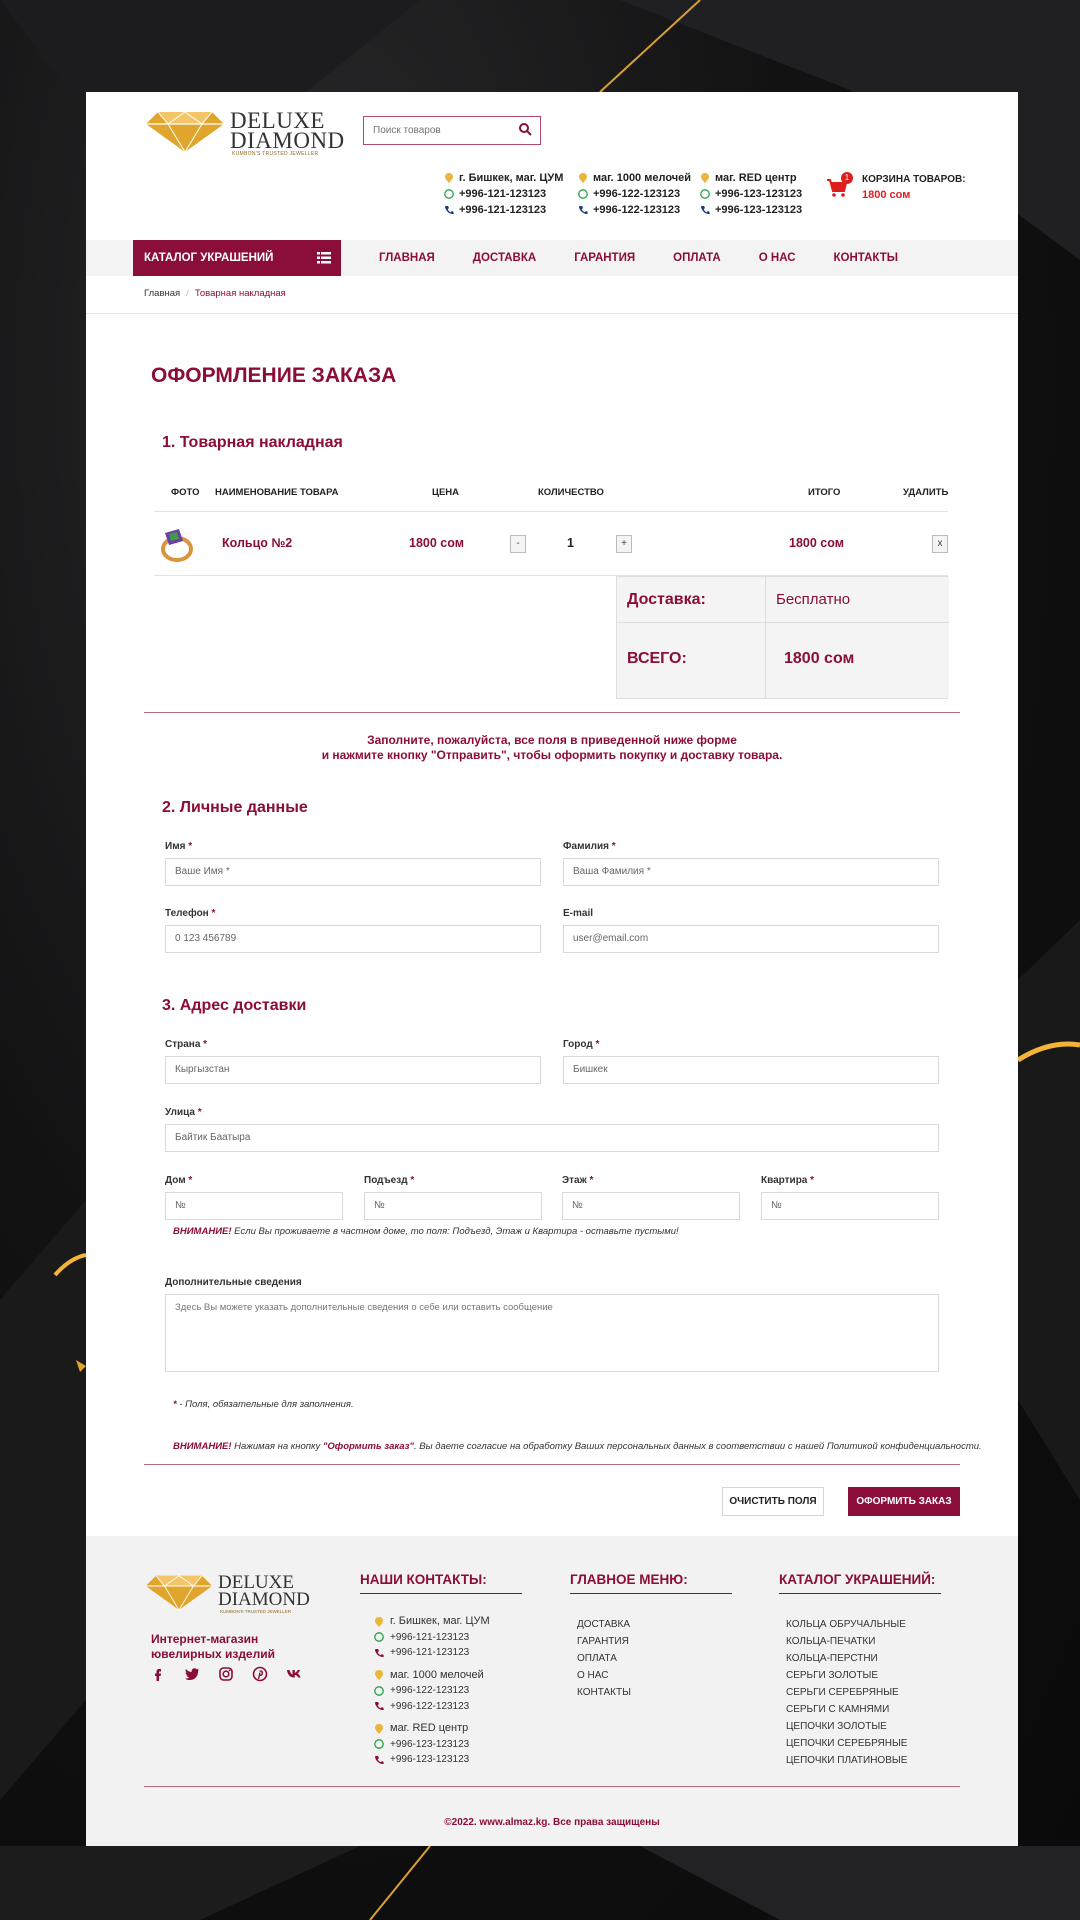 Image resolution: width=1080 pixels, height=1920 pixels. Describe the element at coordinates (162, 293) in the screenshot. I see `breadcrumb-home: Главная` at that location.